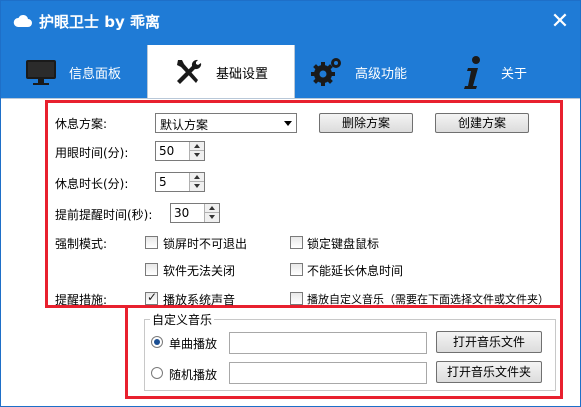 This screenshot has width=581, height=407. Describe the element at coordinates (296, 269) in the screenshot. I see `cannot-extend-checkbox` at that location.